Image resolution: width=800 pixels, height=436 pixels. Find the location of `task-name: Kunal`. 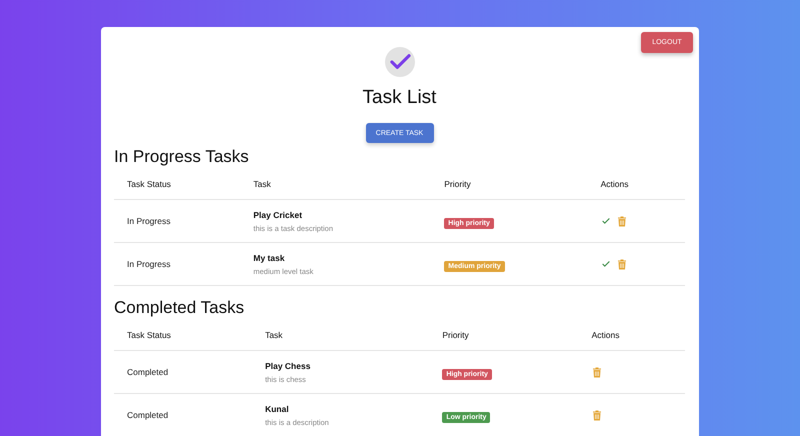

task-name: Kunal is located at coordinates (277, 409).